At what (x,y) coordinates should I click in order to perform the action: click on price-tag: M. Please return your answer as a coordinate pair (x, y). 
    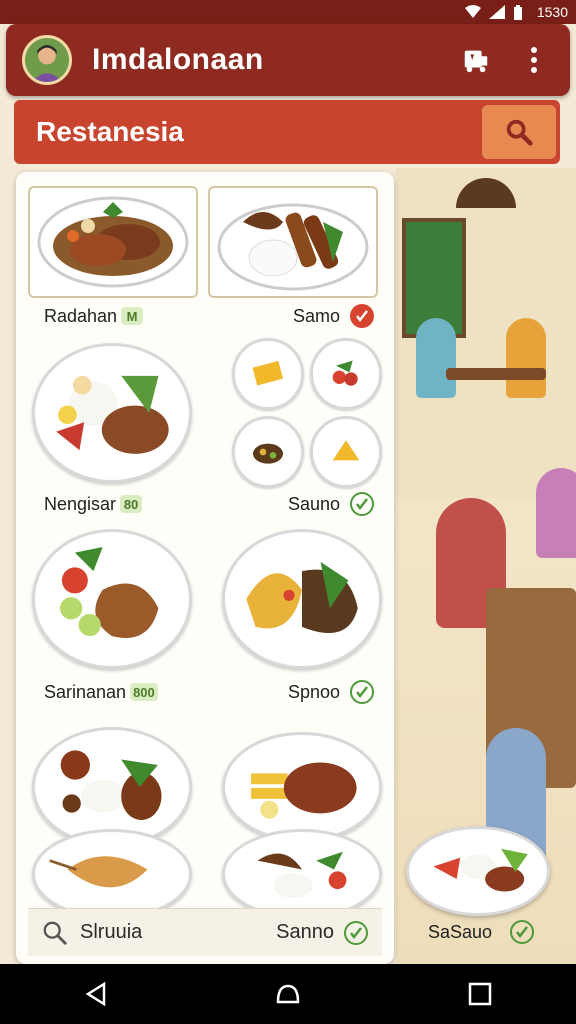
    Looking at the image, I should click on (132, 316).